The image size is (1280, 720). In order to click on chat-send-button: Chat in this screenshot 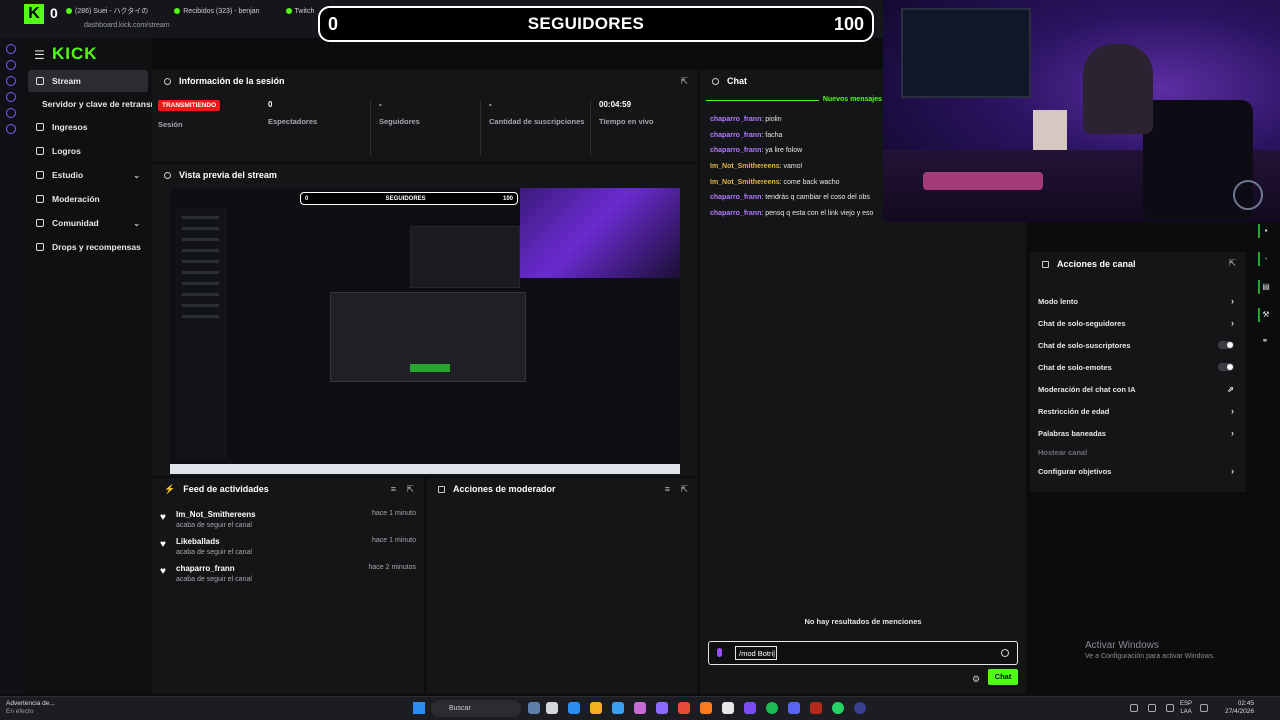, I will do `click(1003, 677)`.